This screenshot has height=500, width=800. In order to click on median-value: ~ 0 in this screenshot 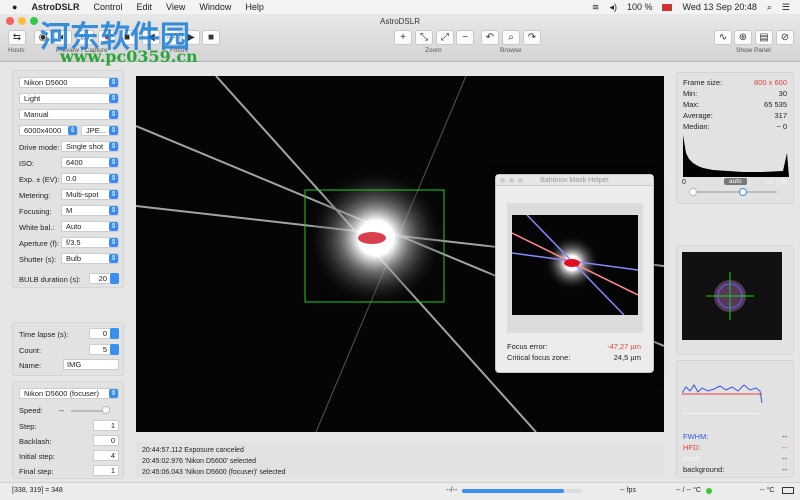, I will do `click(781, 126)`.